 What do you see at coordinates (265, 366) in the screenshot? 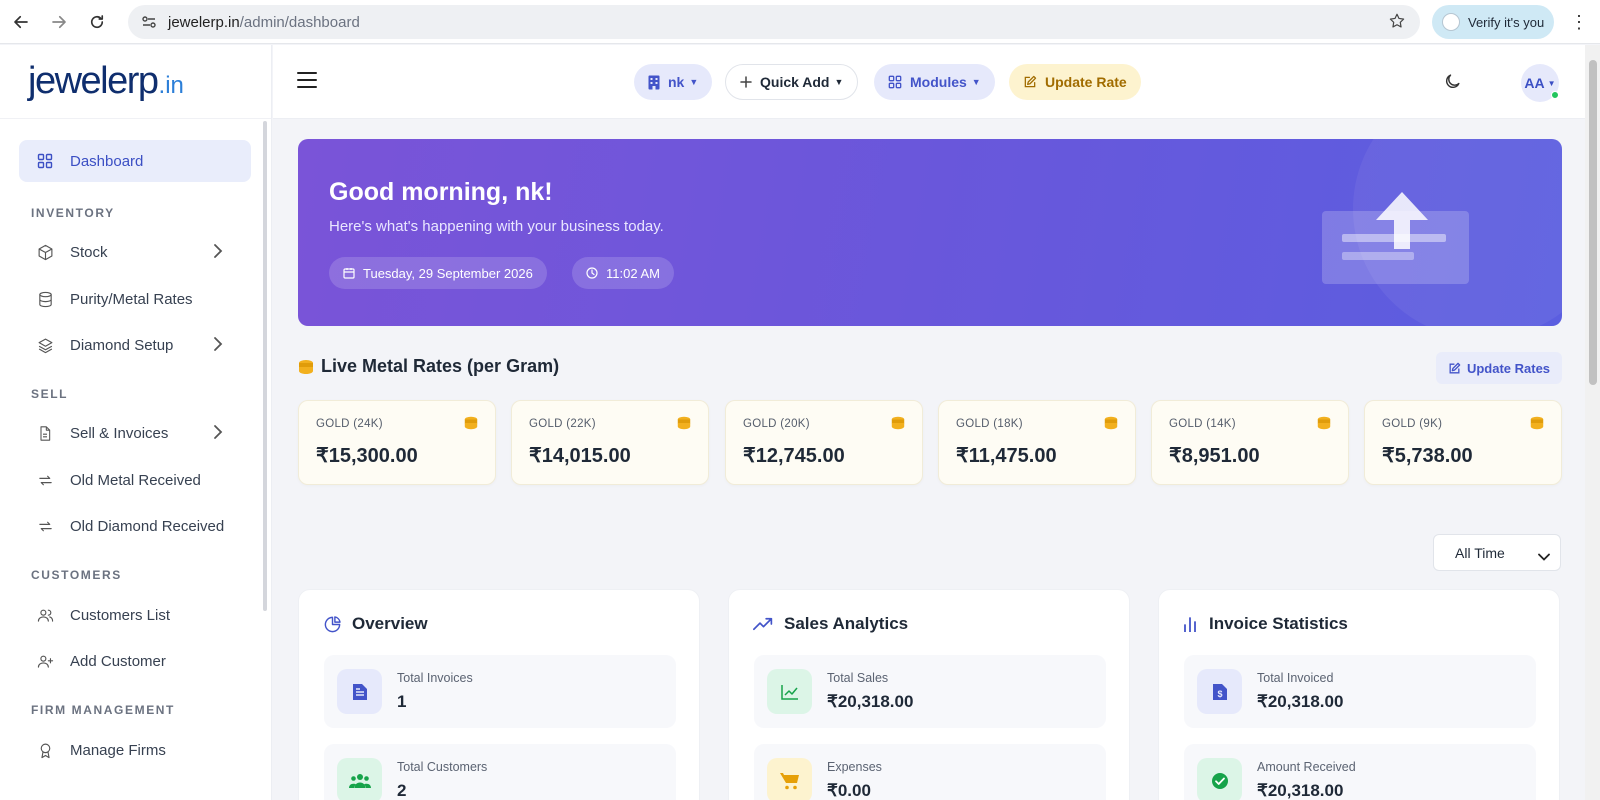
I see `sidebar-scrollbar` at bounding box center [265, 366].